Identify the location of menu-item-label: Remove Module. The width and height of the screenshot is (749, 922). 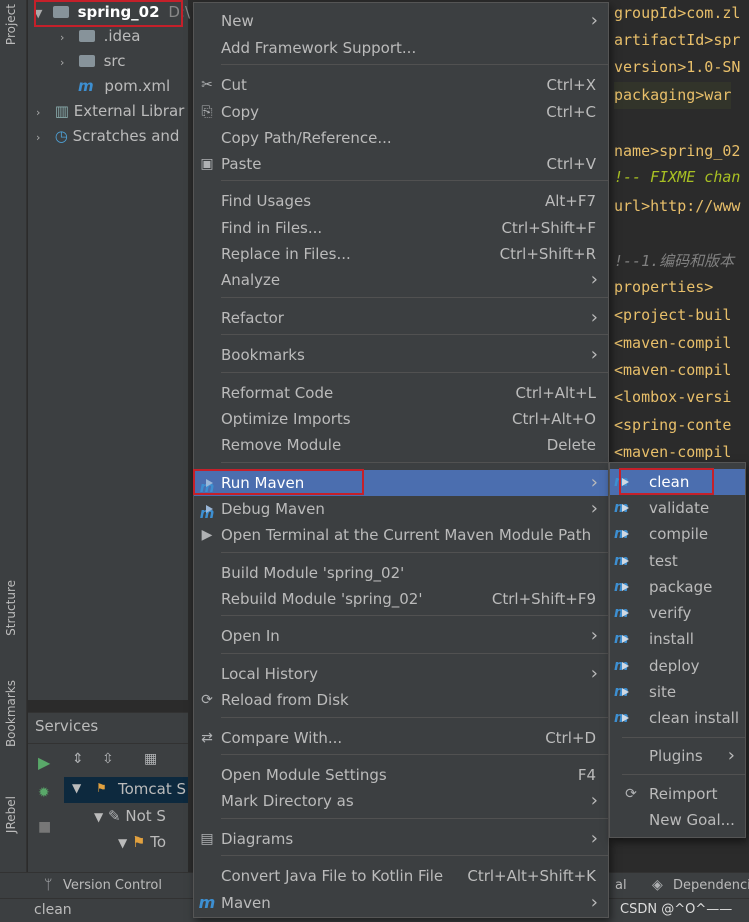
(281, 445).